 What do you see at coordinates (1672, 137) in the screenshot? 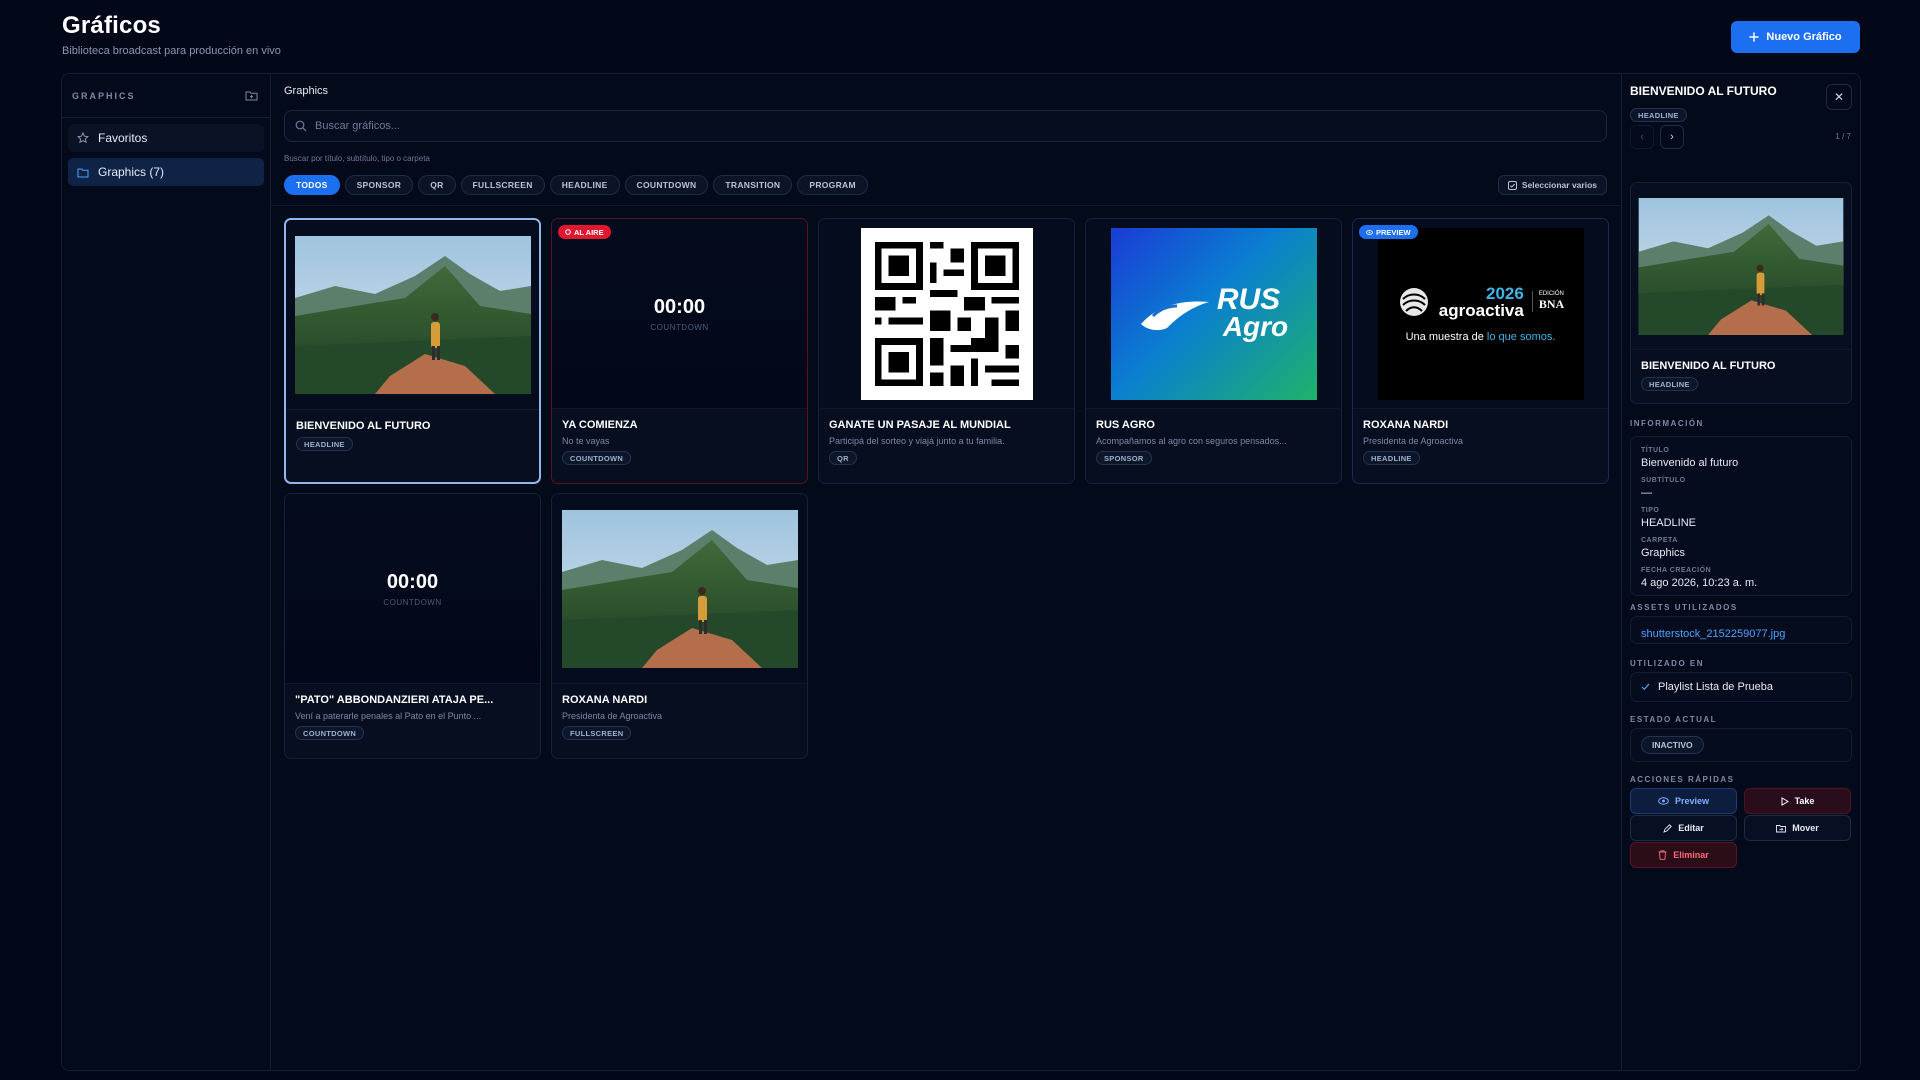
I see `next-button: ›` at bounding box center [1672, 137].